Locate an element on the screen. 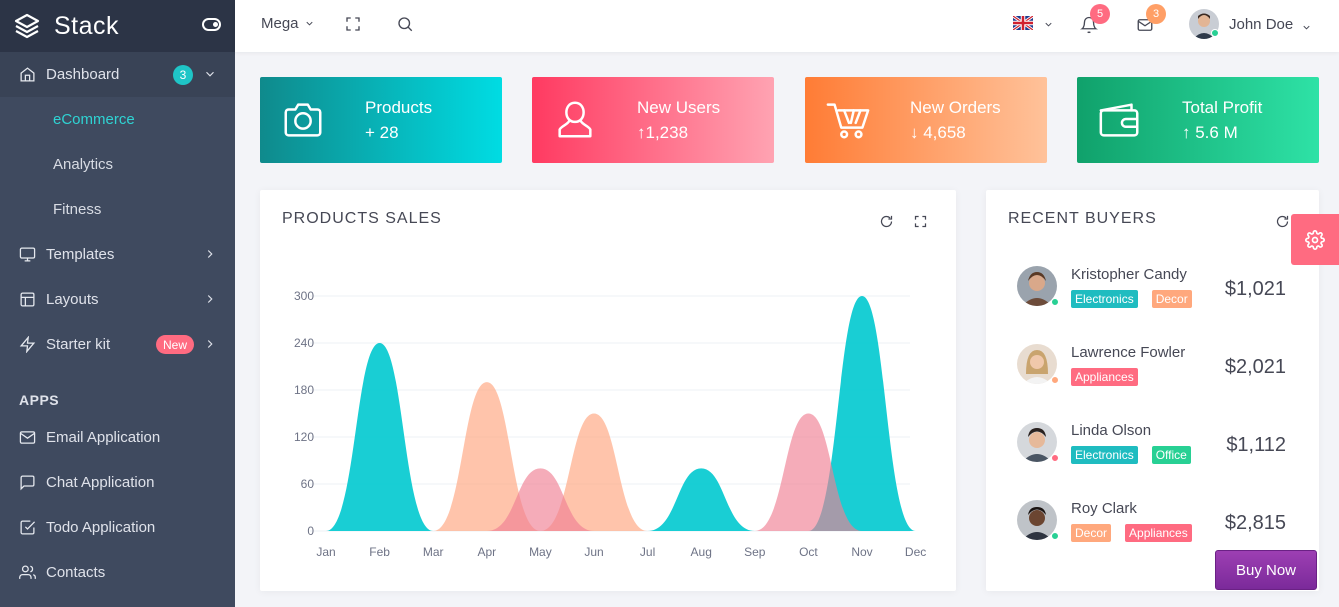 The height and width of the screenshot is (607, 1339). customizer-toggle is located at coordinates (1315, 239).